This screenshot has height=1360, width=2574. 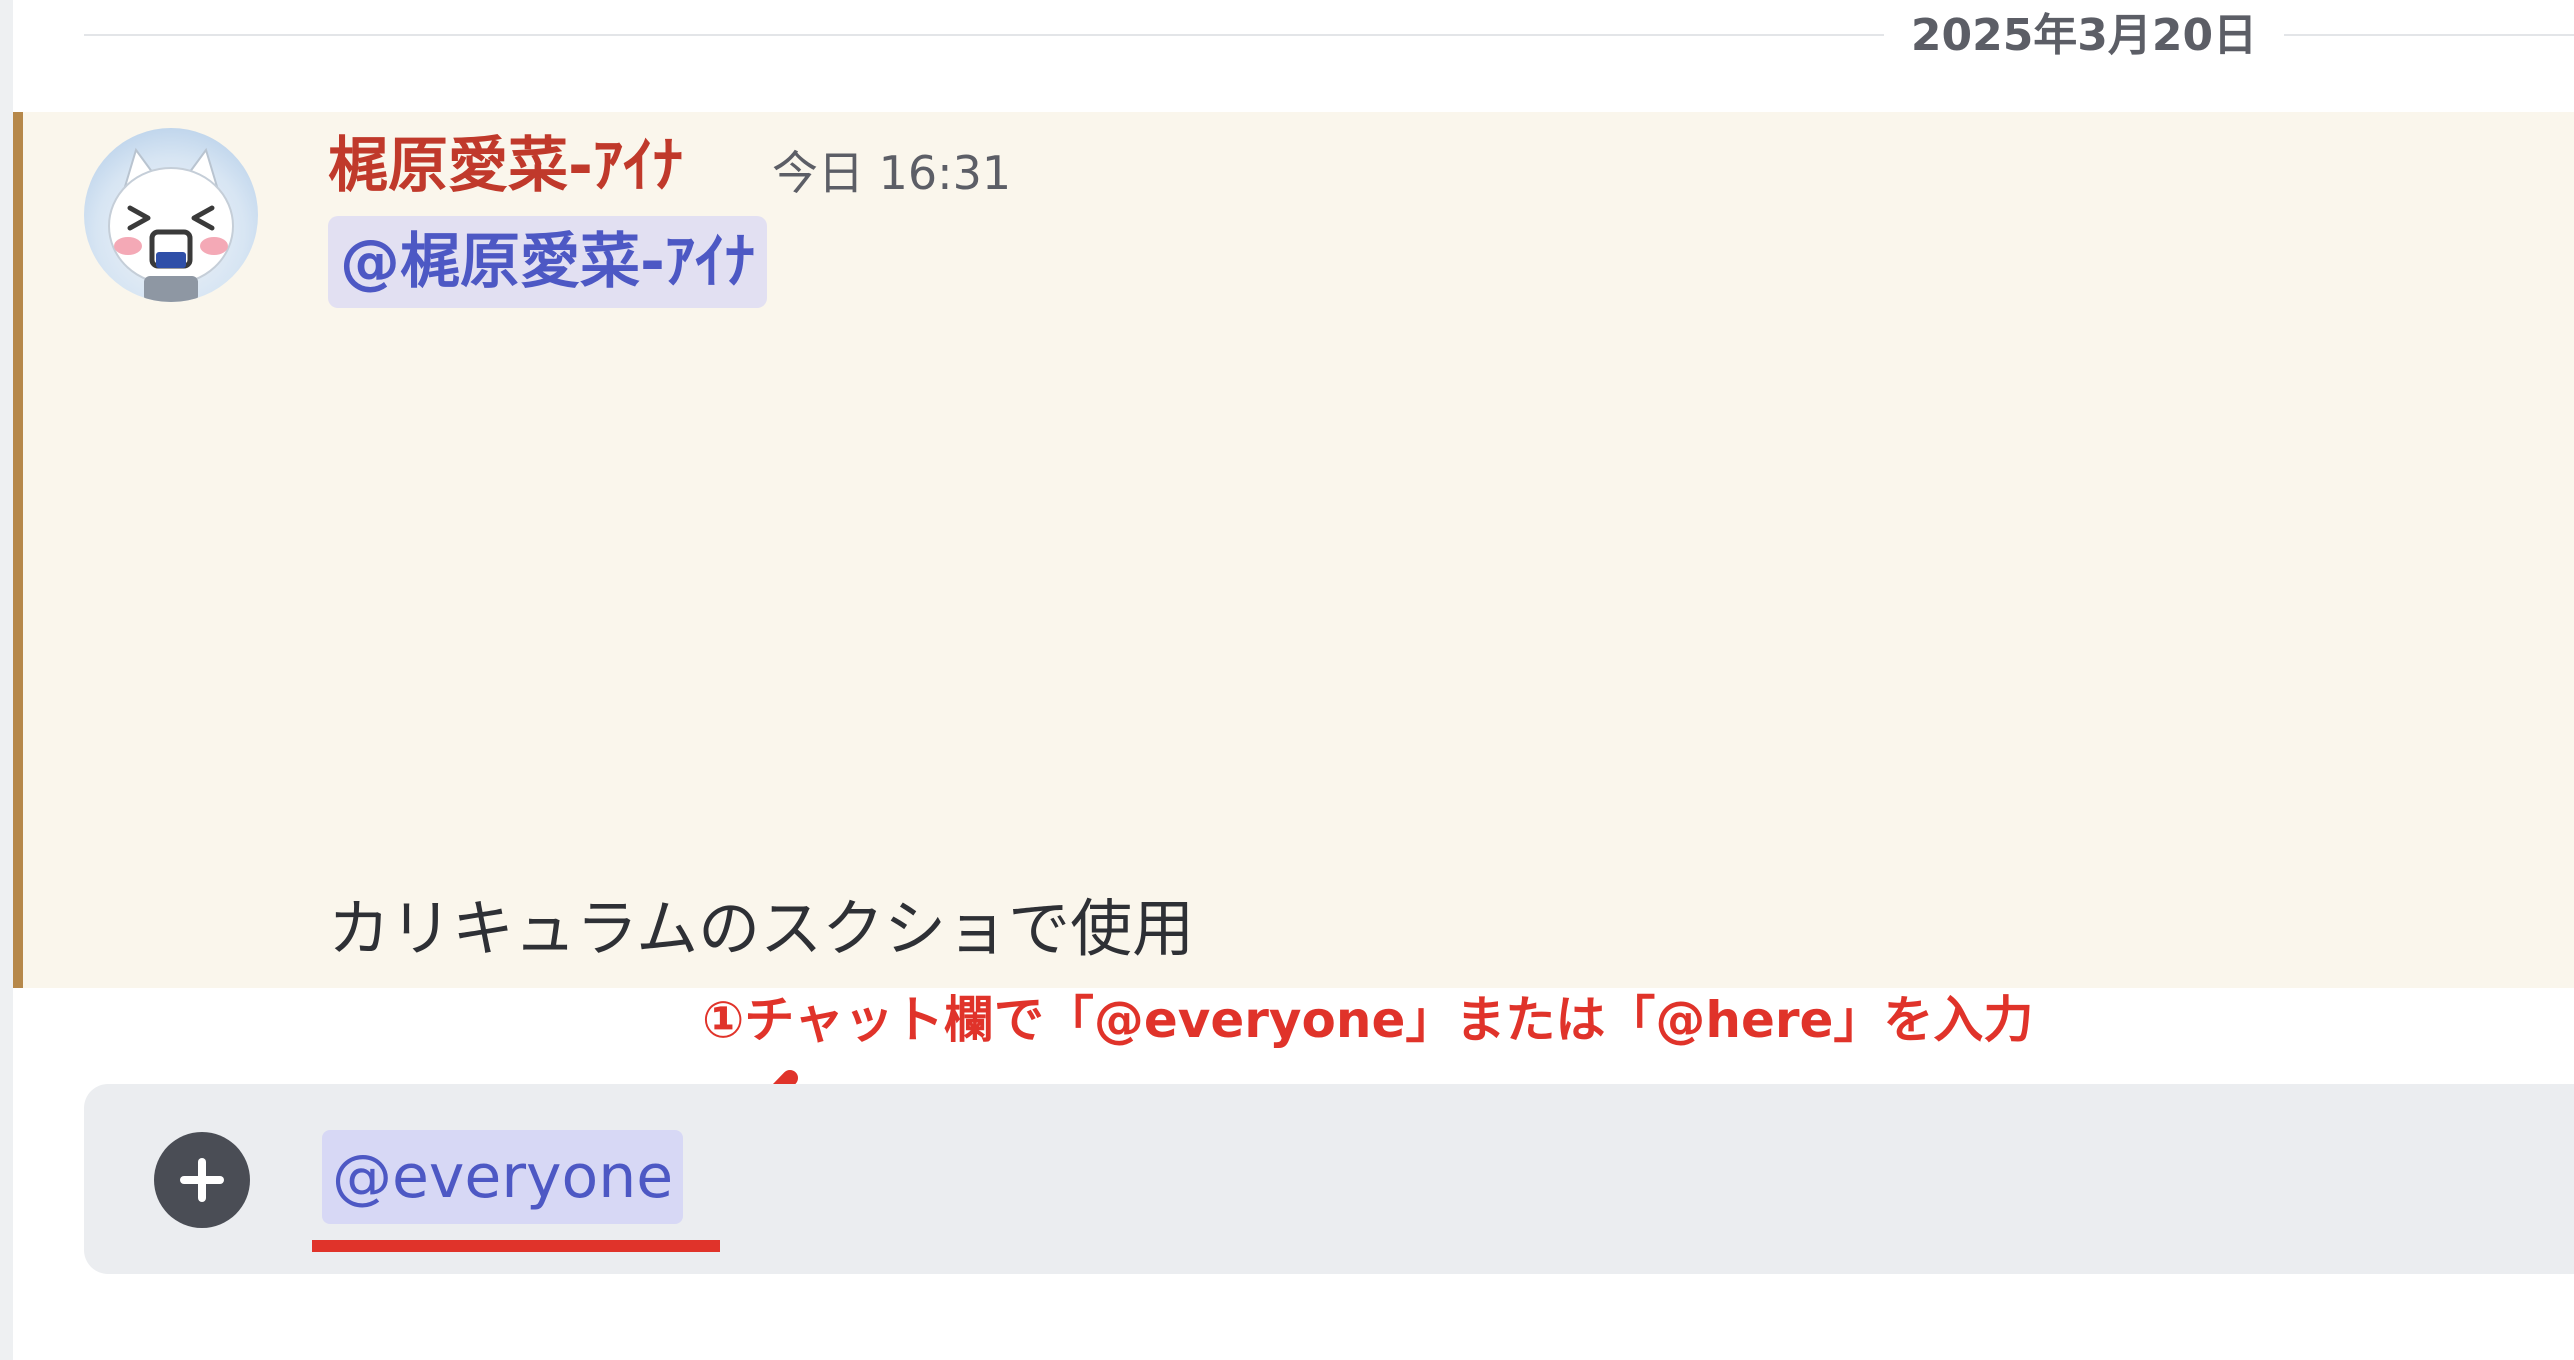 I want to click on cat-avatar-icon, so click(x=171, y=224).